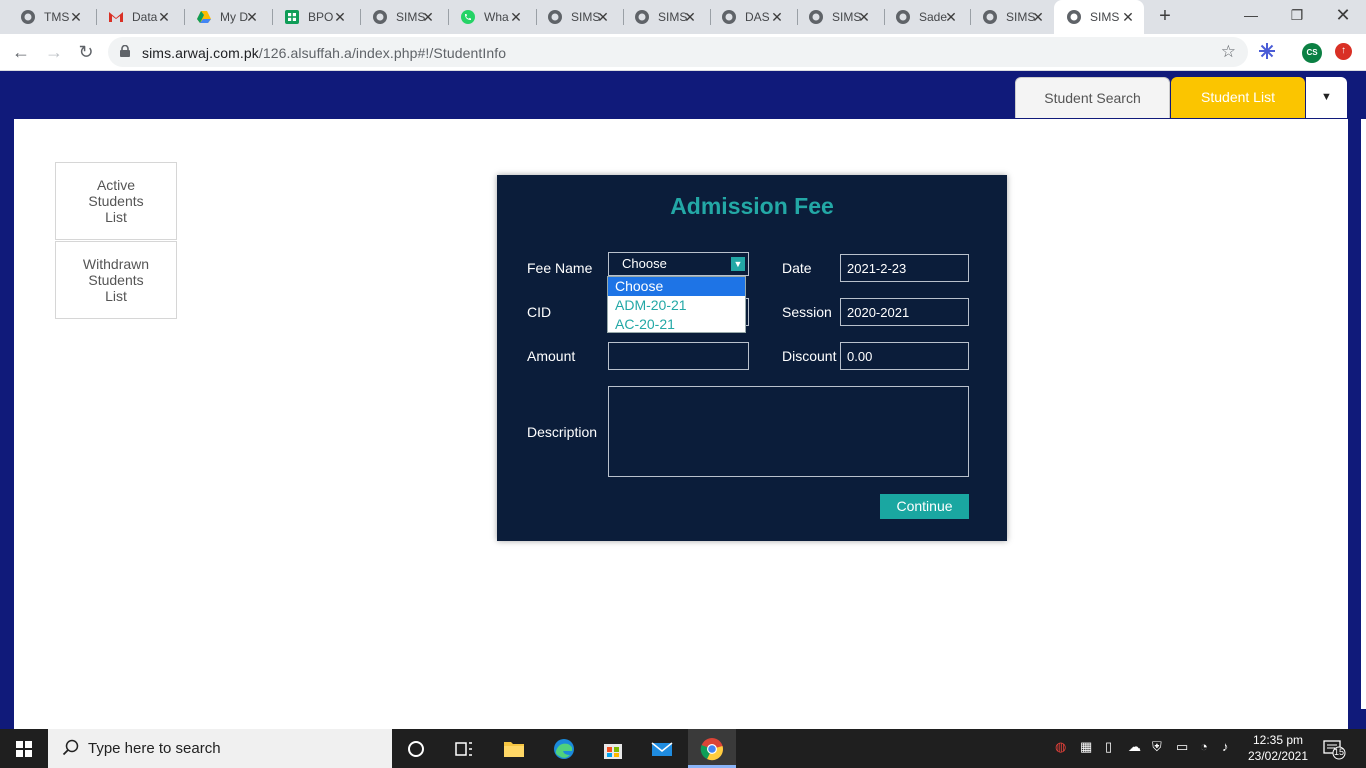 The image size is (1366, 768). Describe the element at coordinates (712, 749) in the screenshot. I see `chrome-icon` at that location.